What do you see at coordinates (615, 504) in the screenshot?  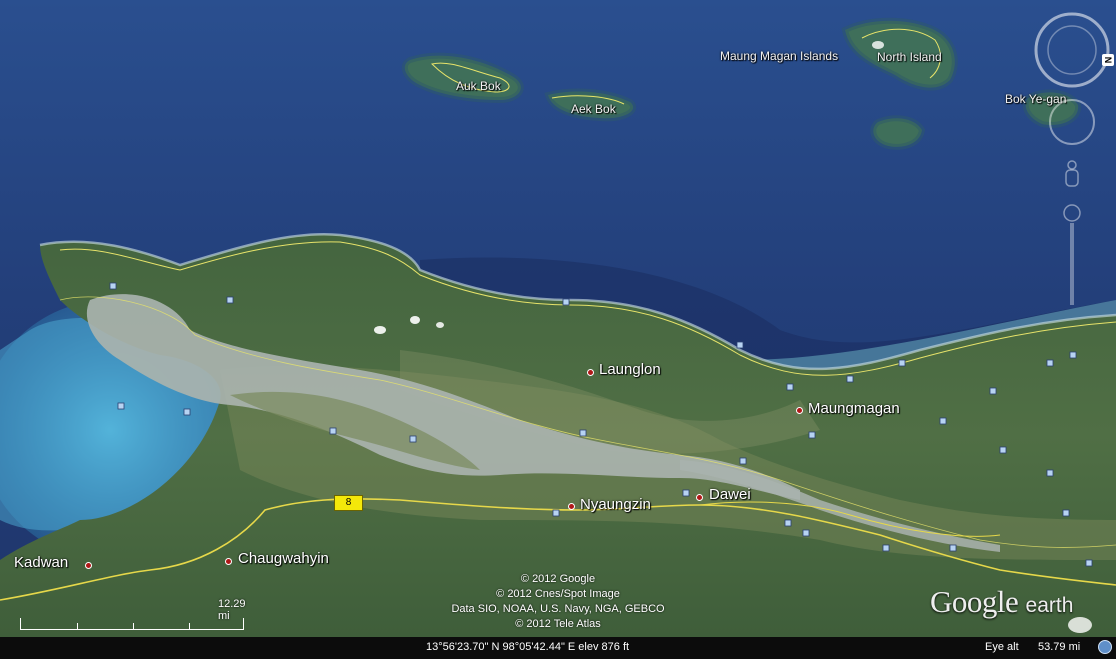 I see `place-label-nyaungzin: Nyaungzin` at bounding box center [615, 504].